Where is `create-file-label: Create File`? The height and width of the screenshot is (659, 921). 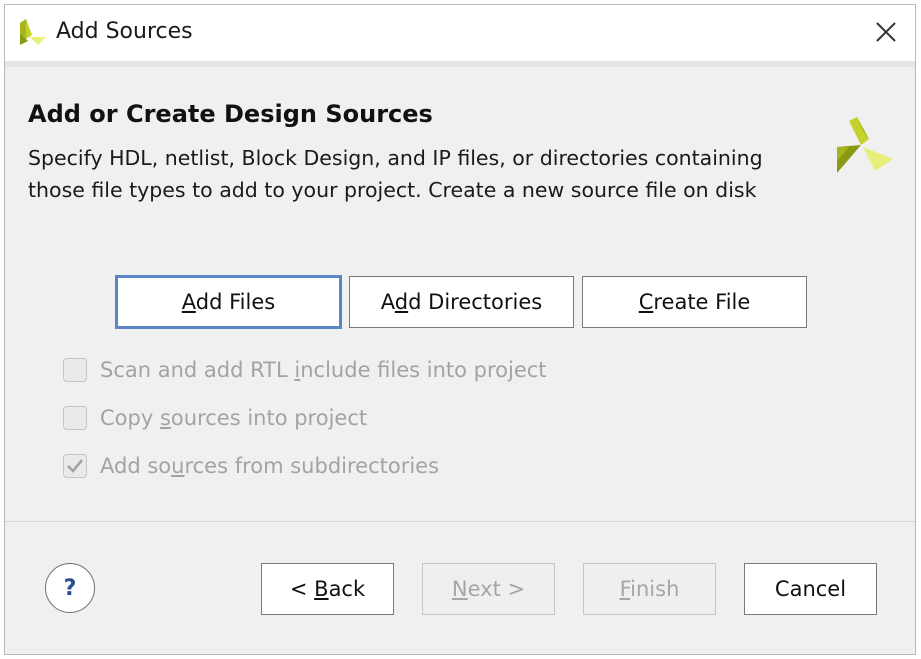
create-file-label: Create File is located at coordinates (694, 302).